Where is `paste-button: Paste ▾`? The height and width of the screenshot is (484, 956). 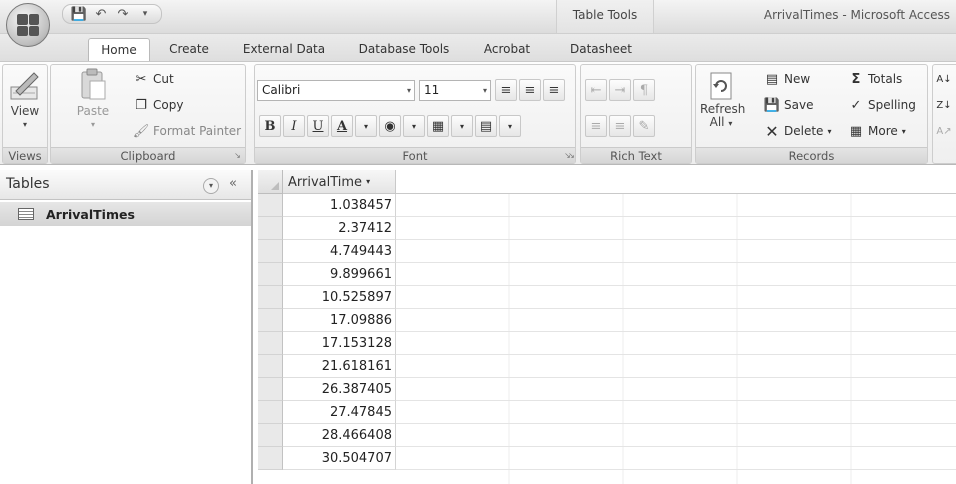 paste-button: Paste ▾ is located at coordinates (93, 99).